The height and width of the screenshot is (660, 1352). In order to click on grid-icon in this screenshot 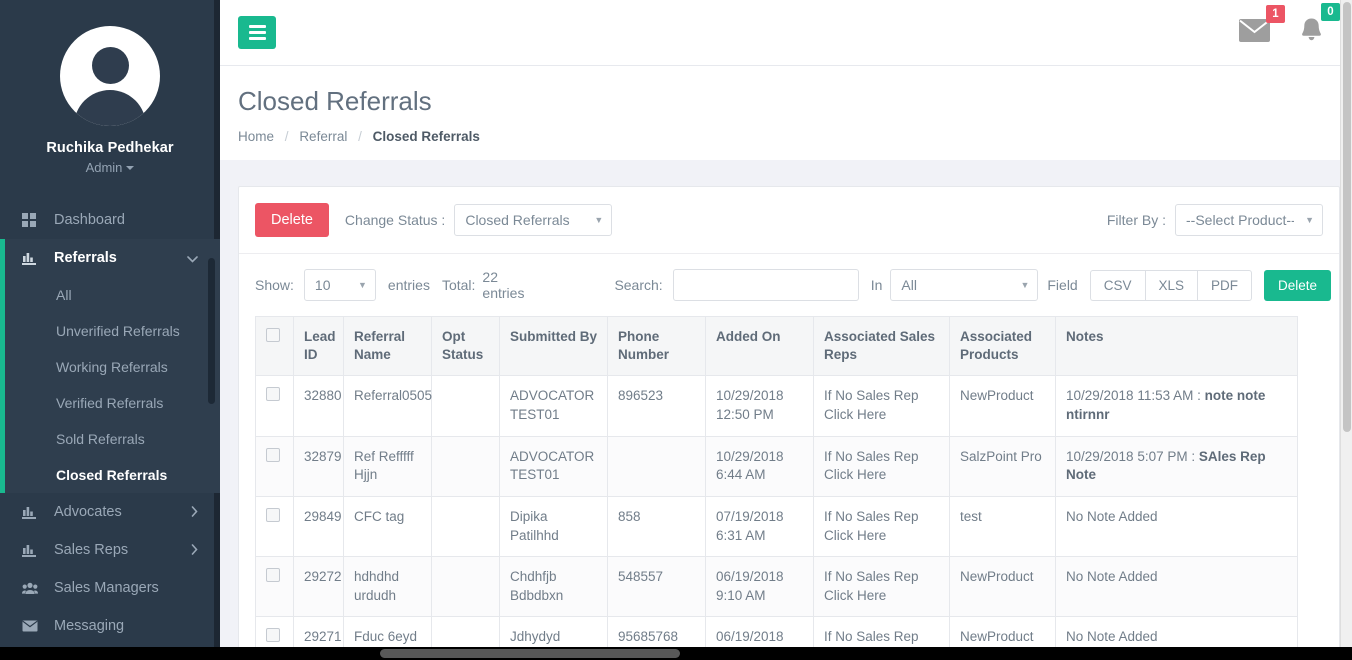, I will do `click(33, 220)`.